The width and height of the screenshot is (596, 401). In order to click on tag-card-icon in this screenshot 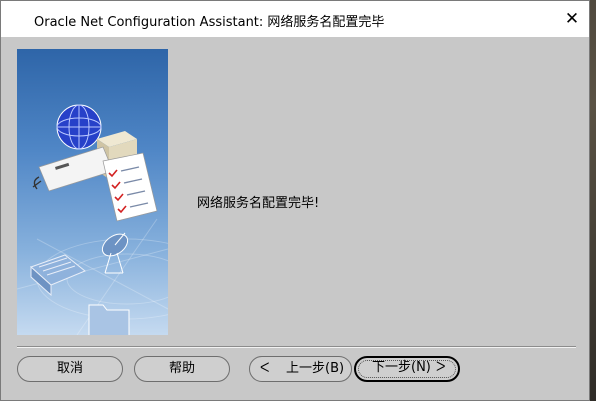, I will do `click(73, 169)`.